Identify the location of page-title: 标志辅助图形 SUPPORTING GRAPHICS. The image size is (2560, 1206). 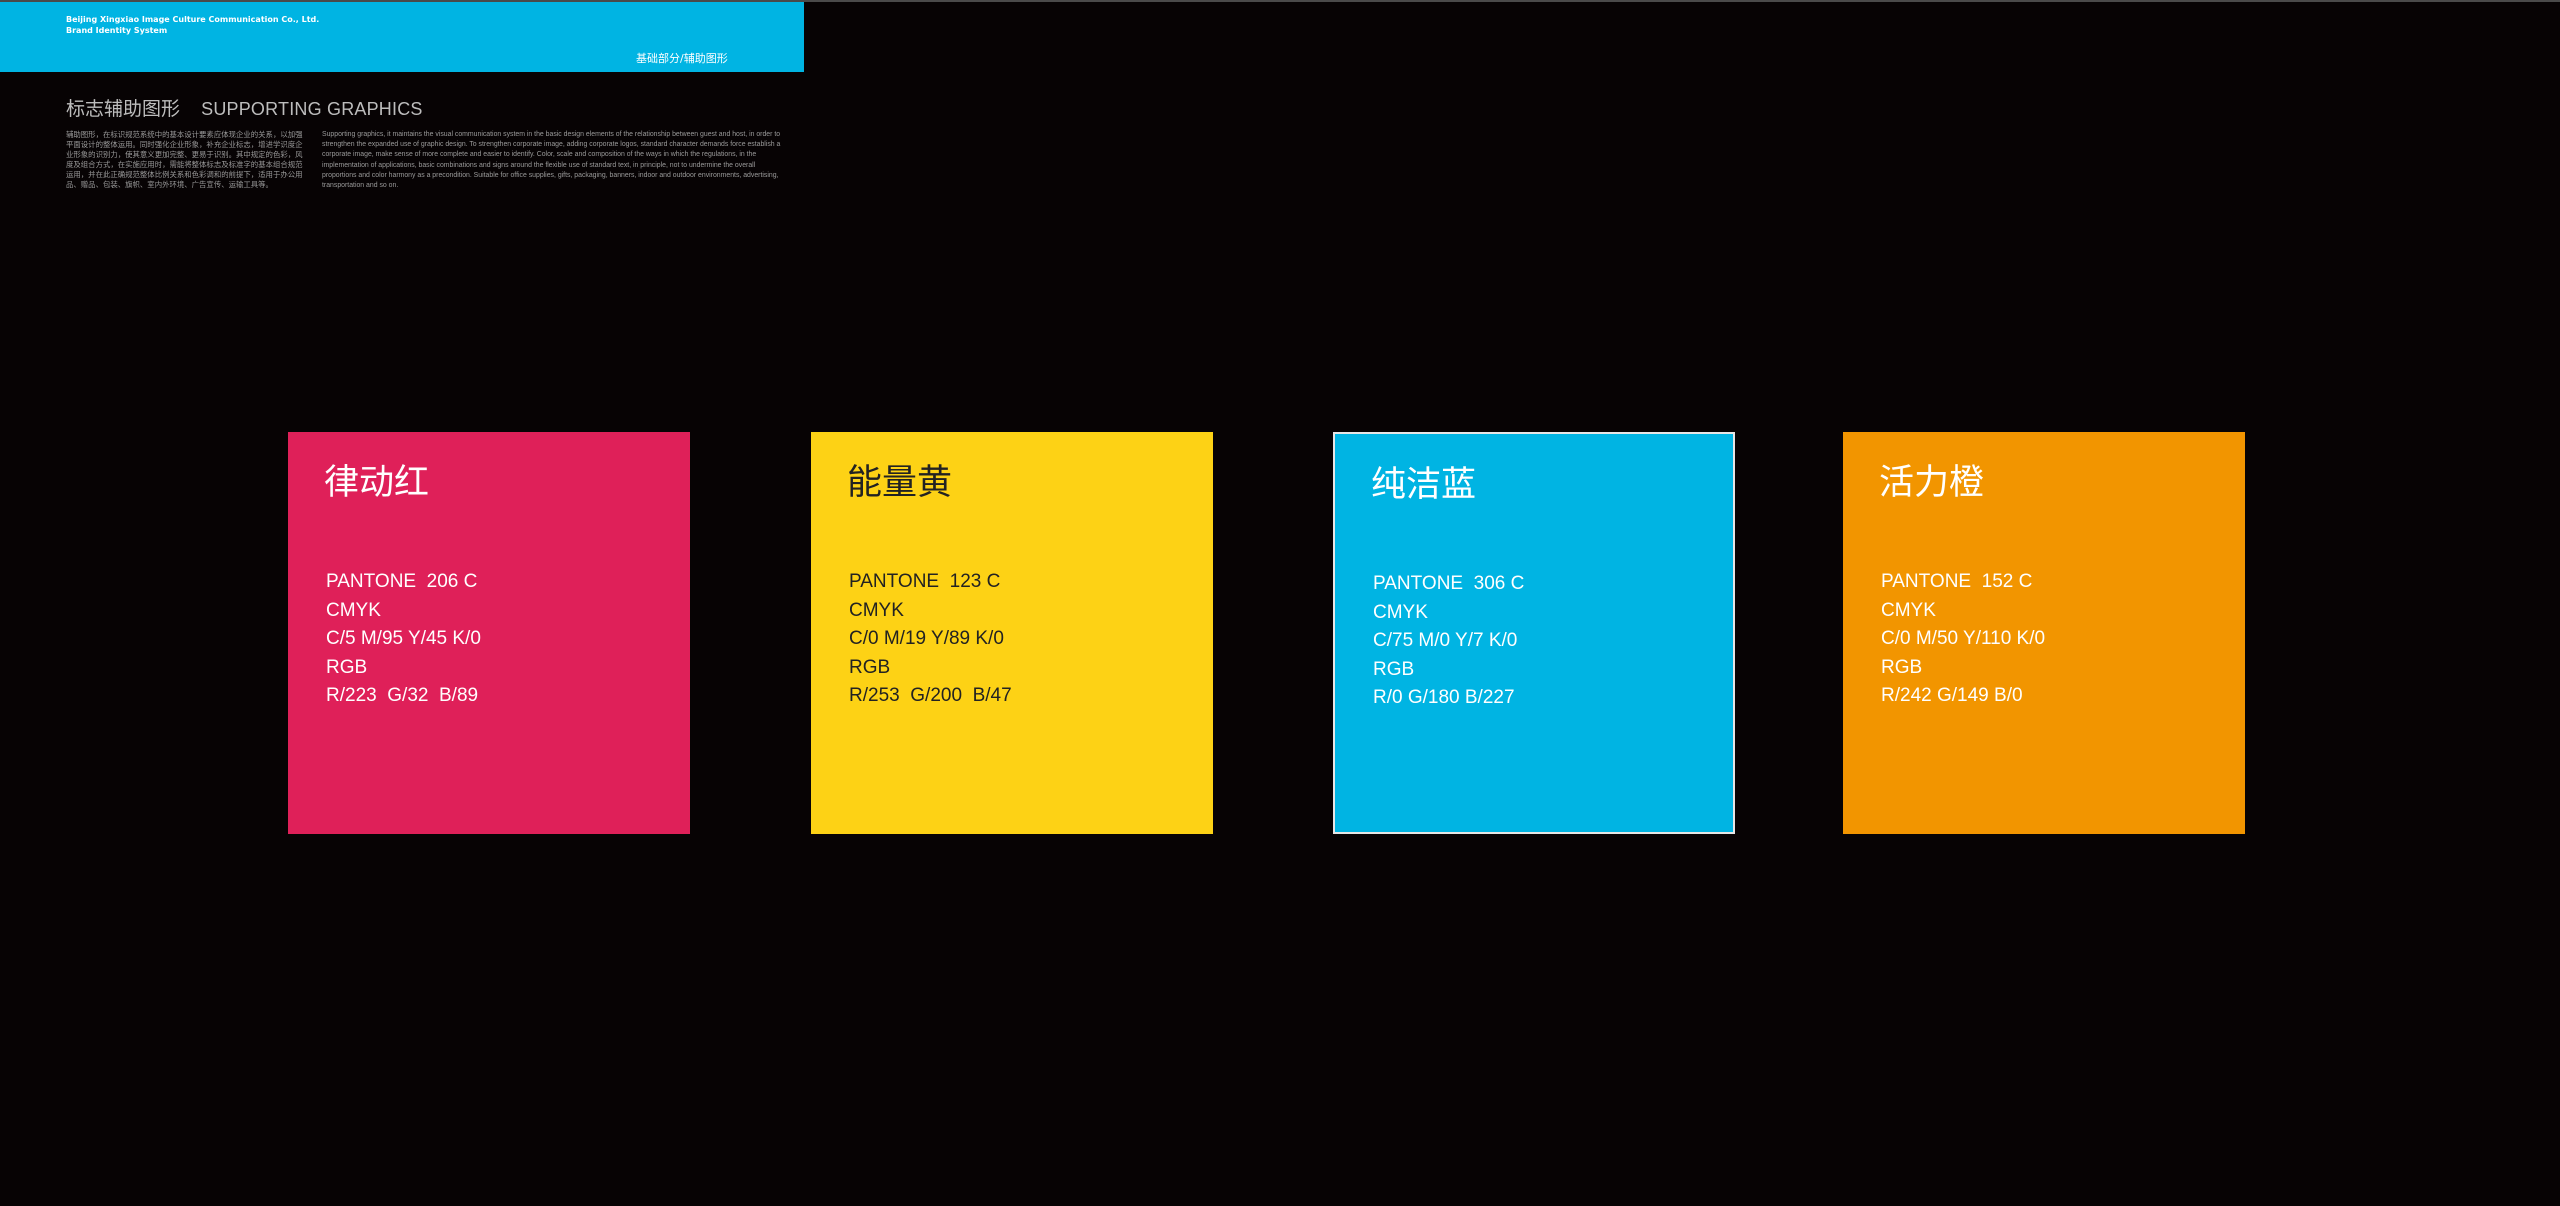
(244, 107).